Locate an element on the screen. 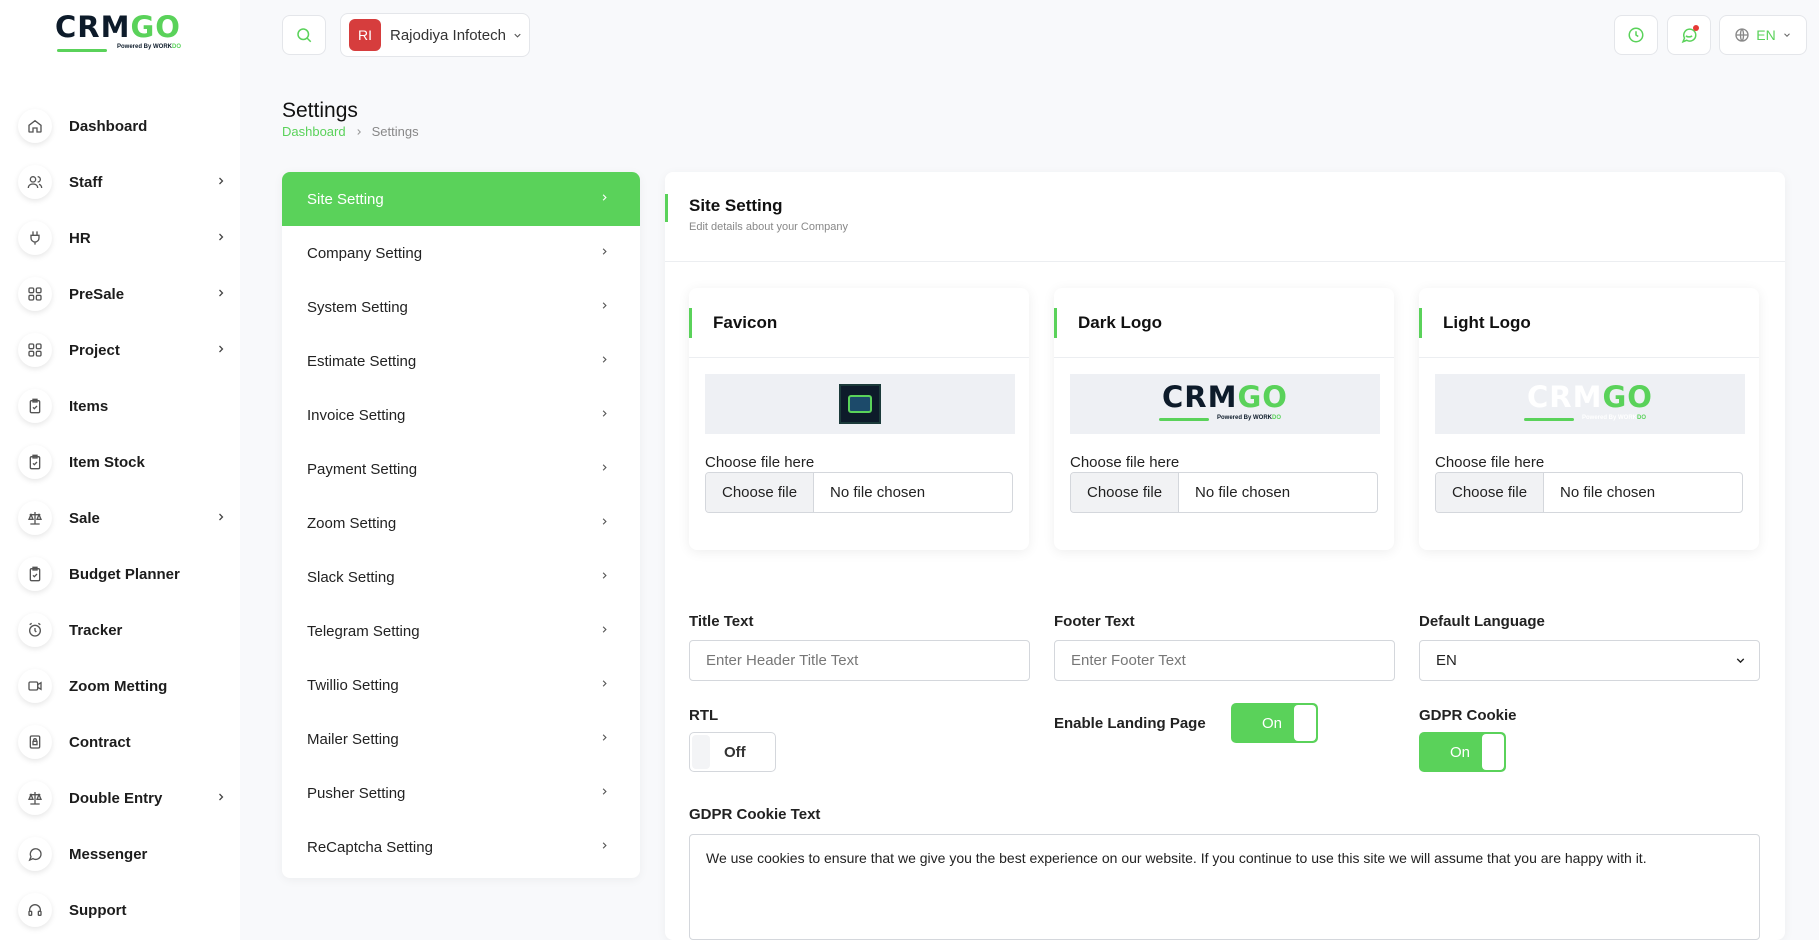 Image resolution: width=1819 pixels, height=940 pixels. settings-menu-item-recaptcha: ReCaptcha Setting is located at coordinates (461, 847).